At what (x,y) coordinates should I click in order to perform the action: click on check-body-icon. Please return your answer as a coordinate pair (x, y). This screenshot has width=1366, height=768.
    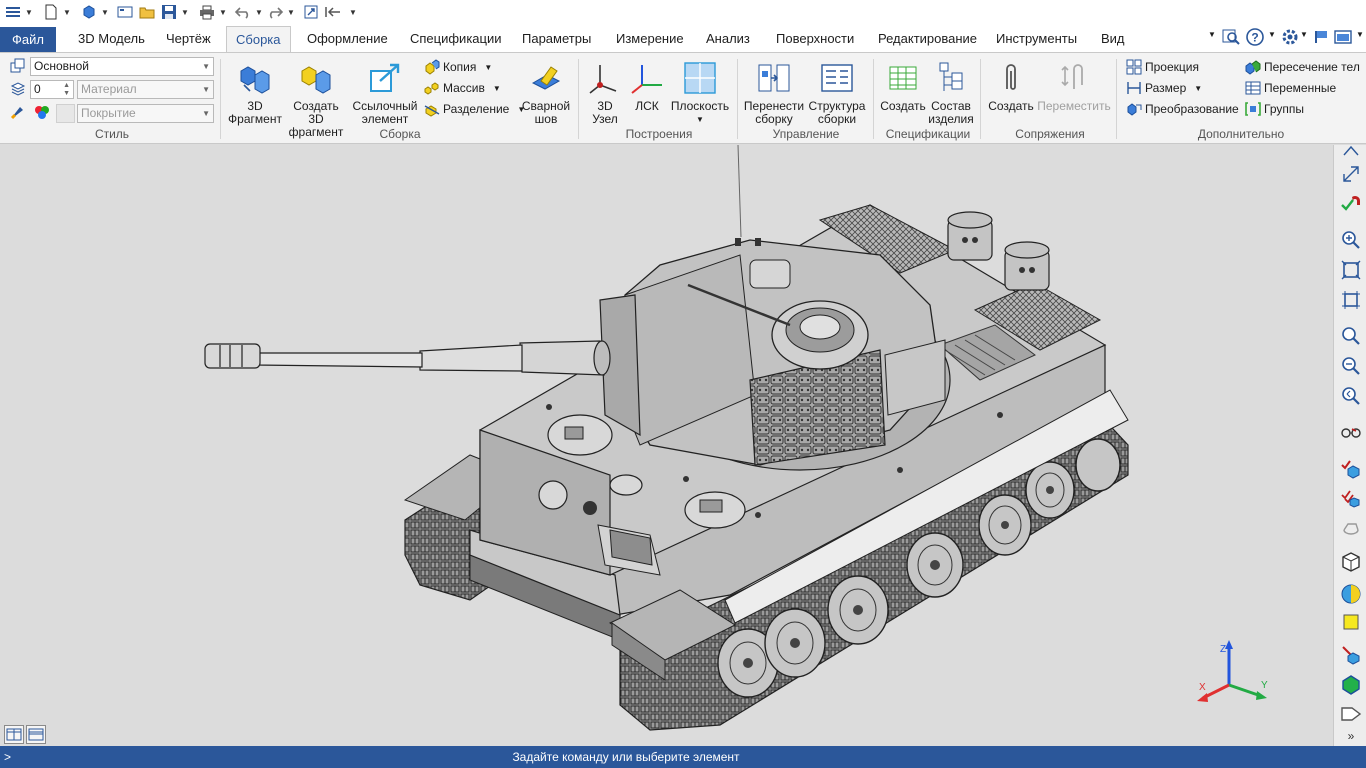
    Looking at the image, I should click on (1351, 468).